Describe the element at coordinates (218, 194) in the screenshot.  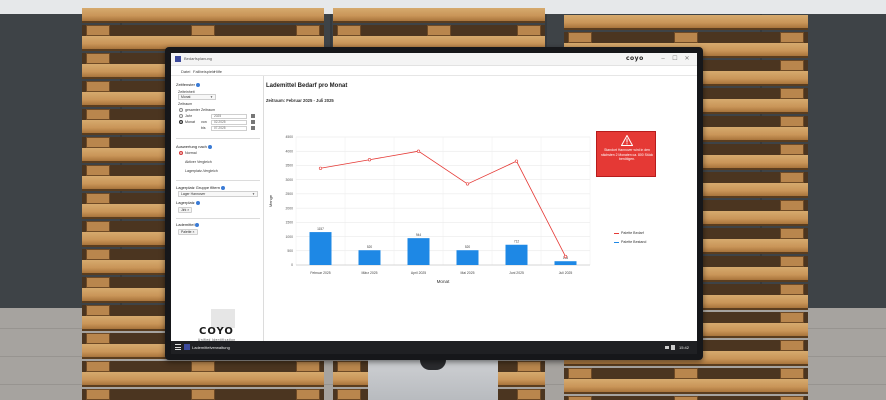
I see `gruppe-select: Lager Hannover ▼` at that location.